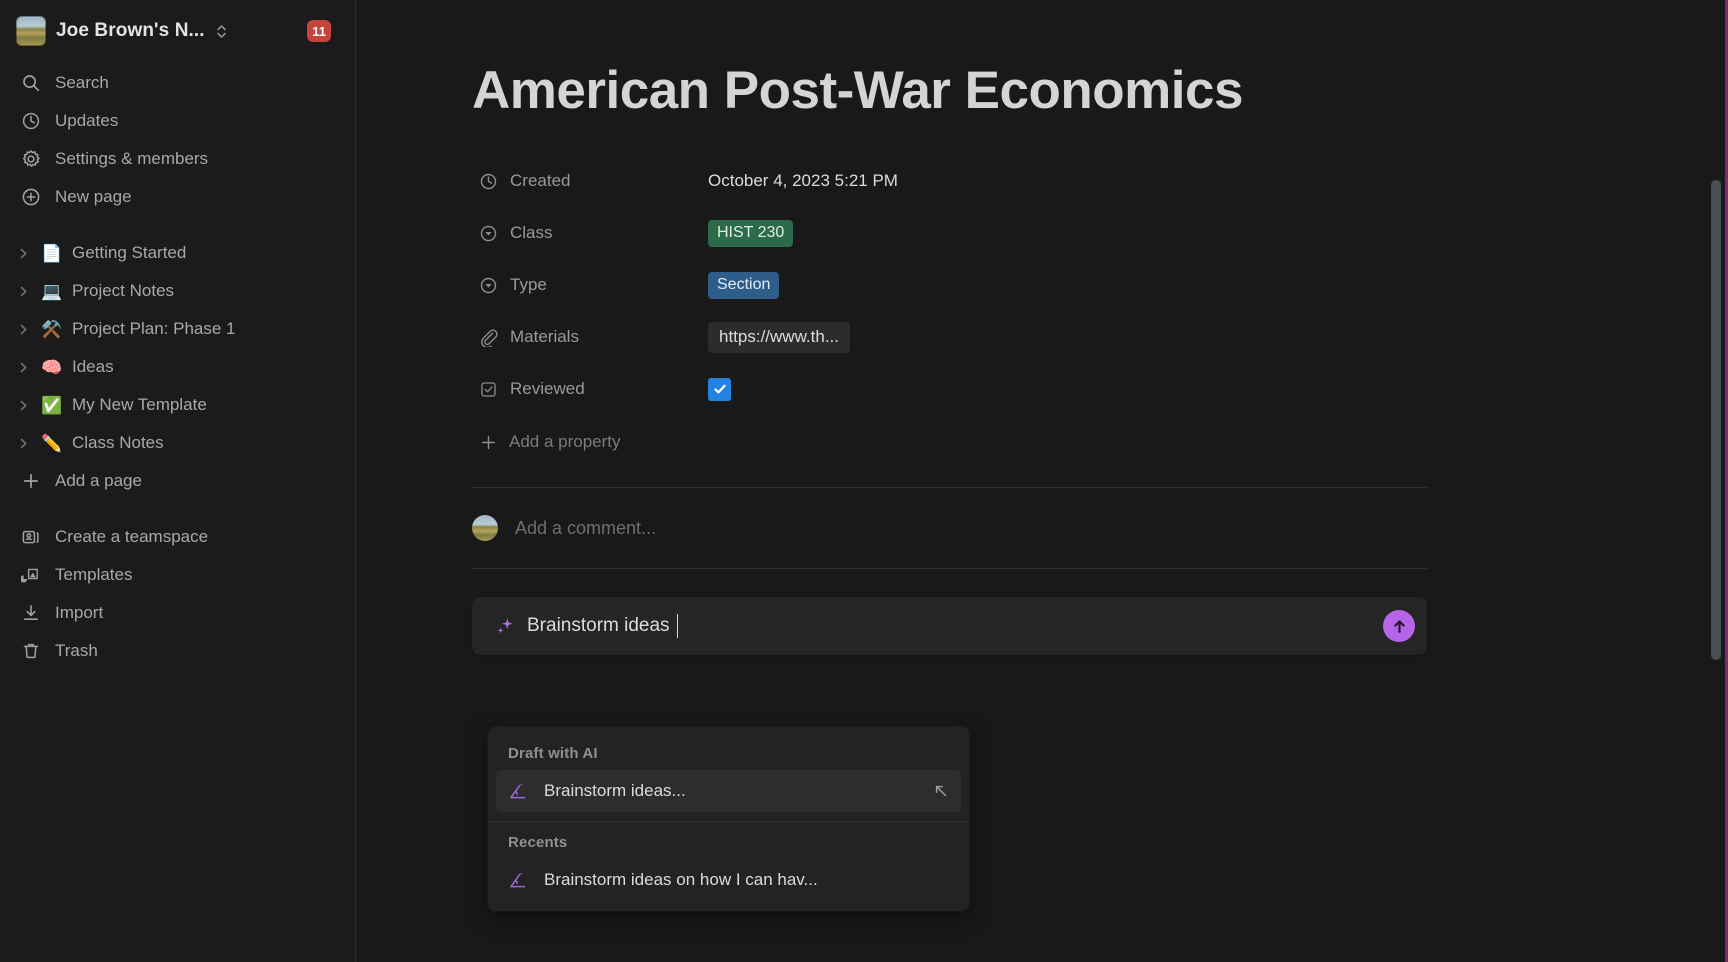 The width and height of the screenshot is (1728, 962). What do you see at coordinates (31, 613) in the screenshot?
I see `import-icon` at bounding box center [31, 613].